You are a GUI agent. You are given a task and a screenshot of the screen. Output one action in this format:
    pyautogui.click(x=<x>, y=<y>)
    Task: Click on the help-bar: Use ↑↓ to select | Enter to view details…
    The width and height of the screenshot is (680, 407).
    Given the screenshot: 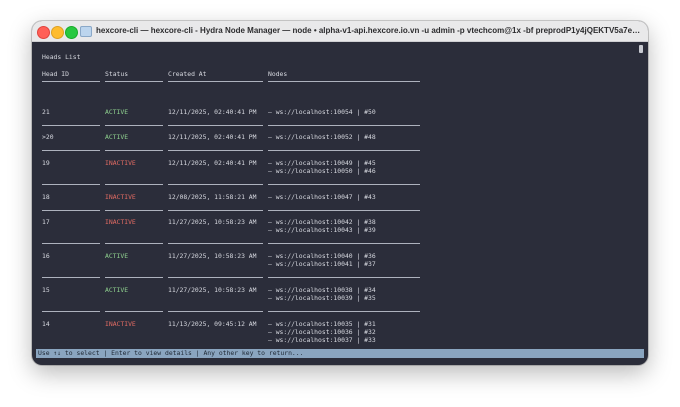 What is the action you would take?
    pyautogui.click(x=340, y=353)
    